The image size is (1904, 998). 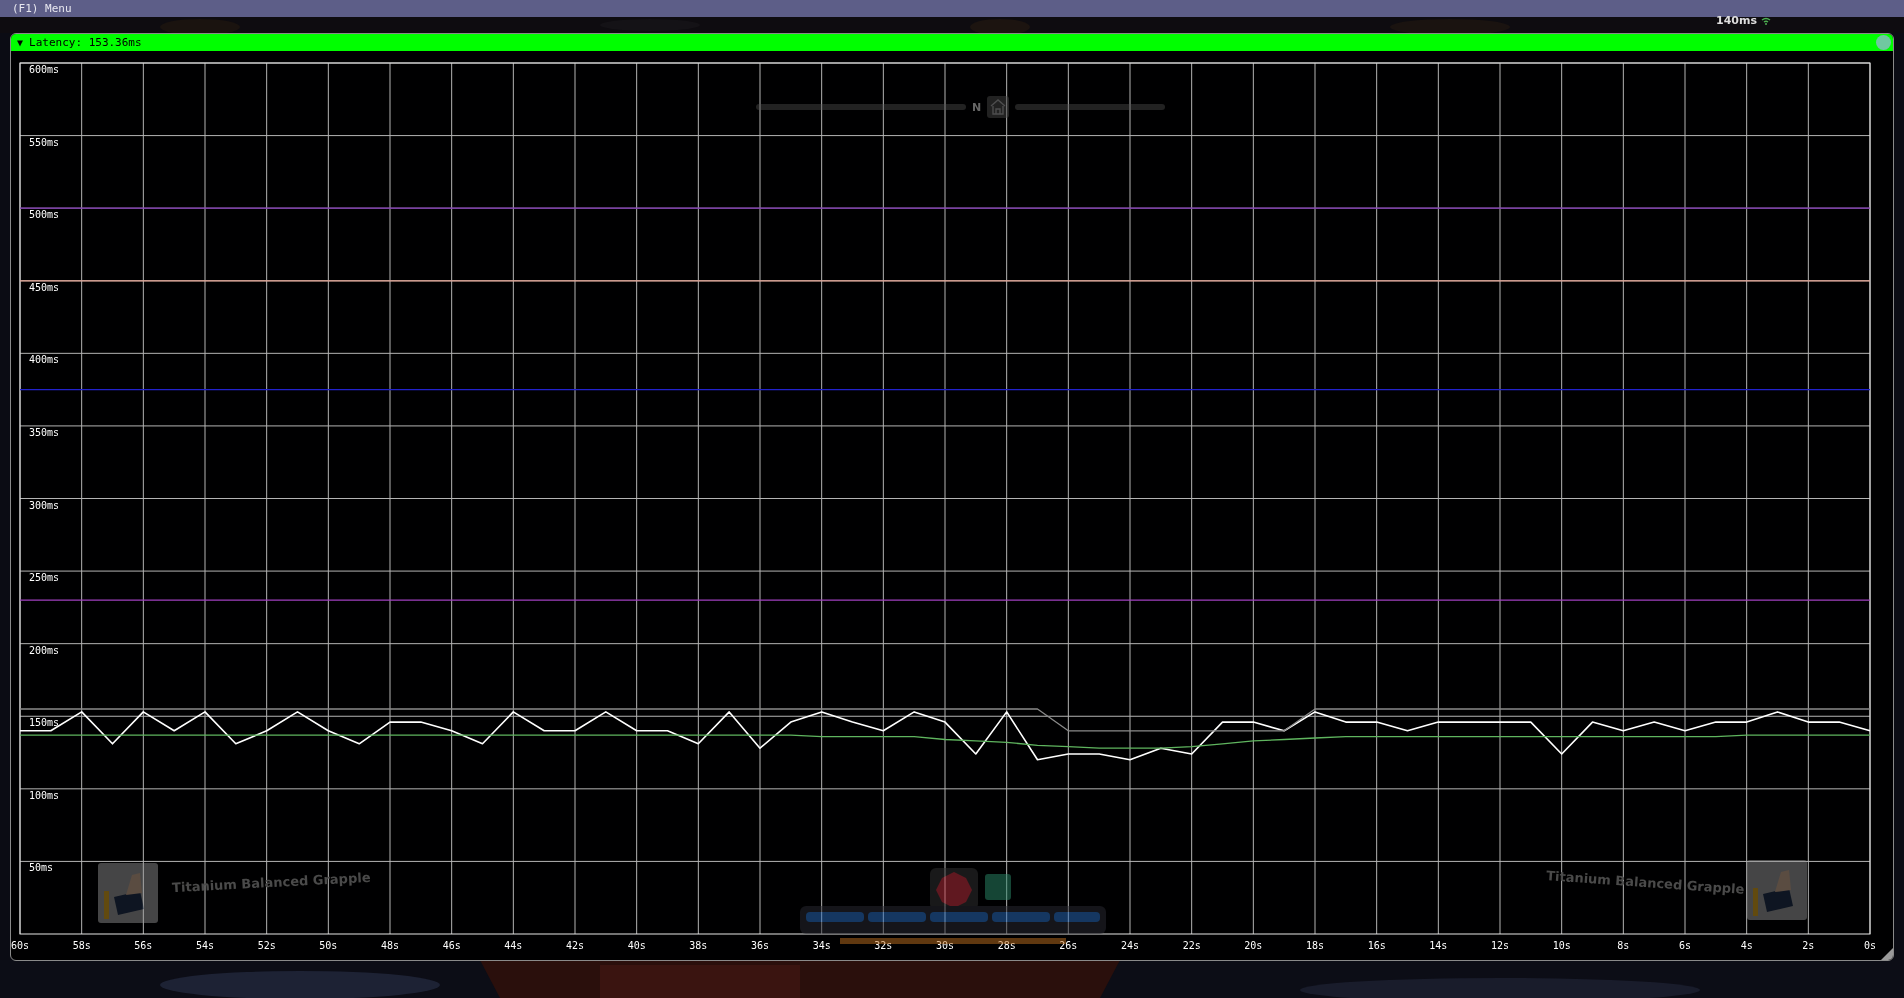 What do you see at coordinates (205, 945) in the screenshot?
I see `x-axis-label: 54s` at bounding box center [205, 945].